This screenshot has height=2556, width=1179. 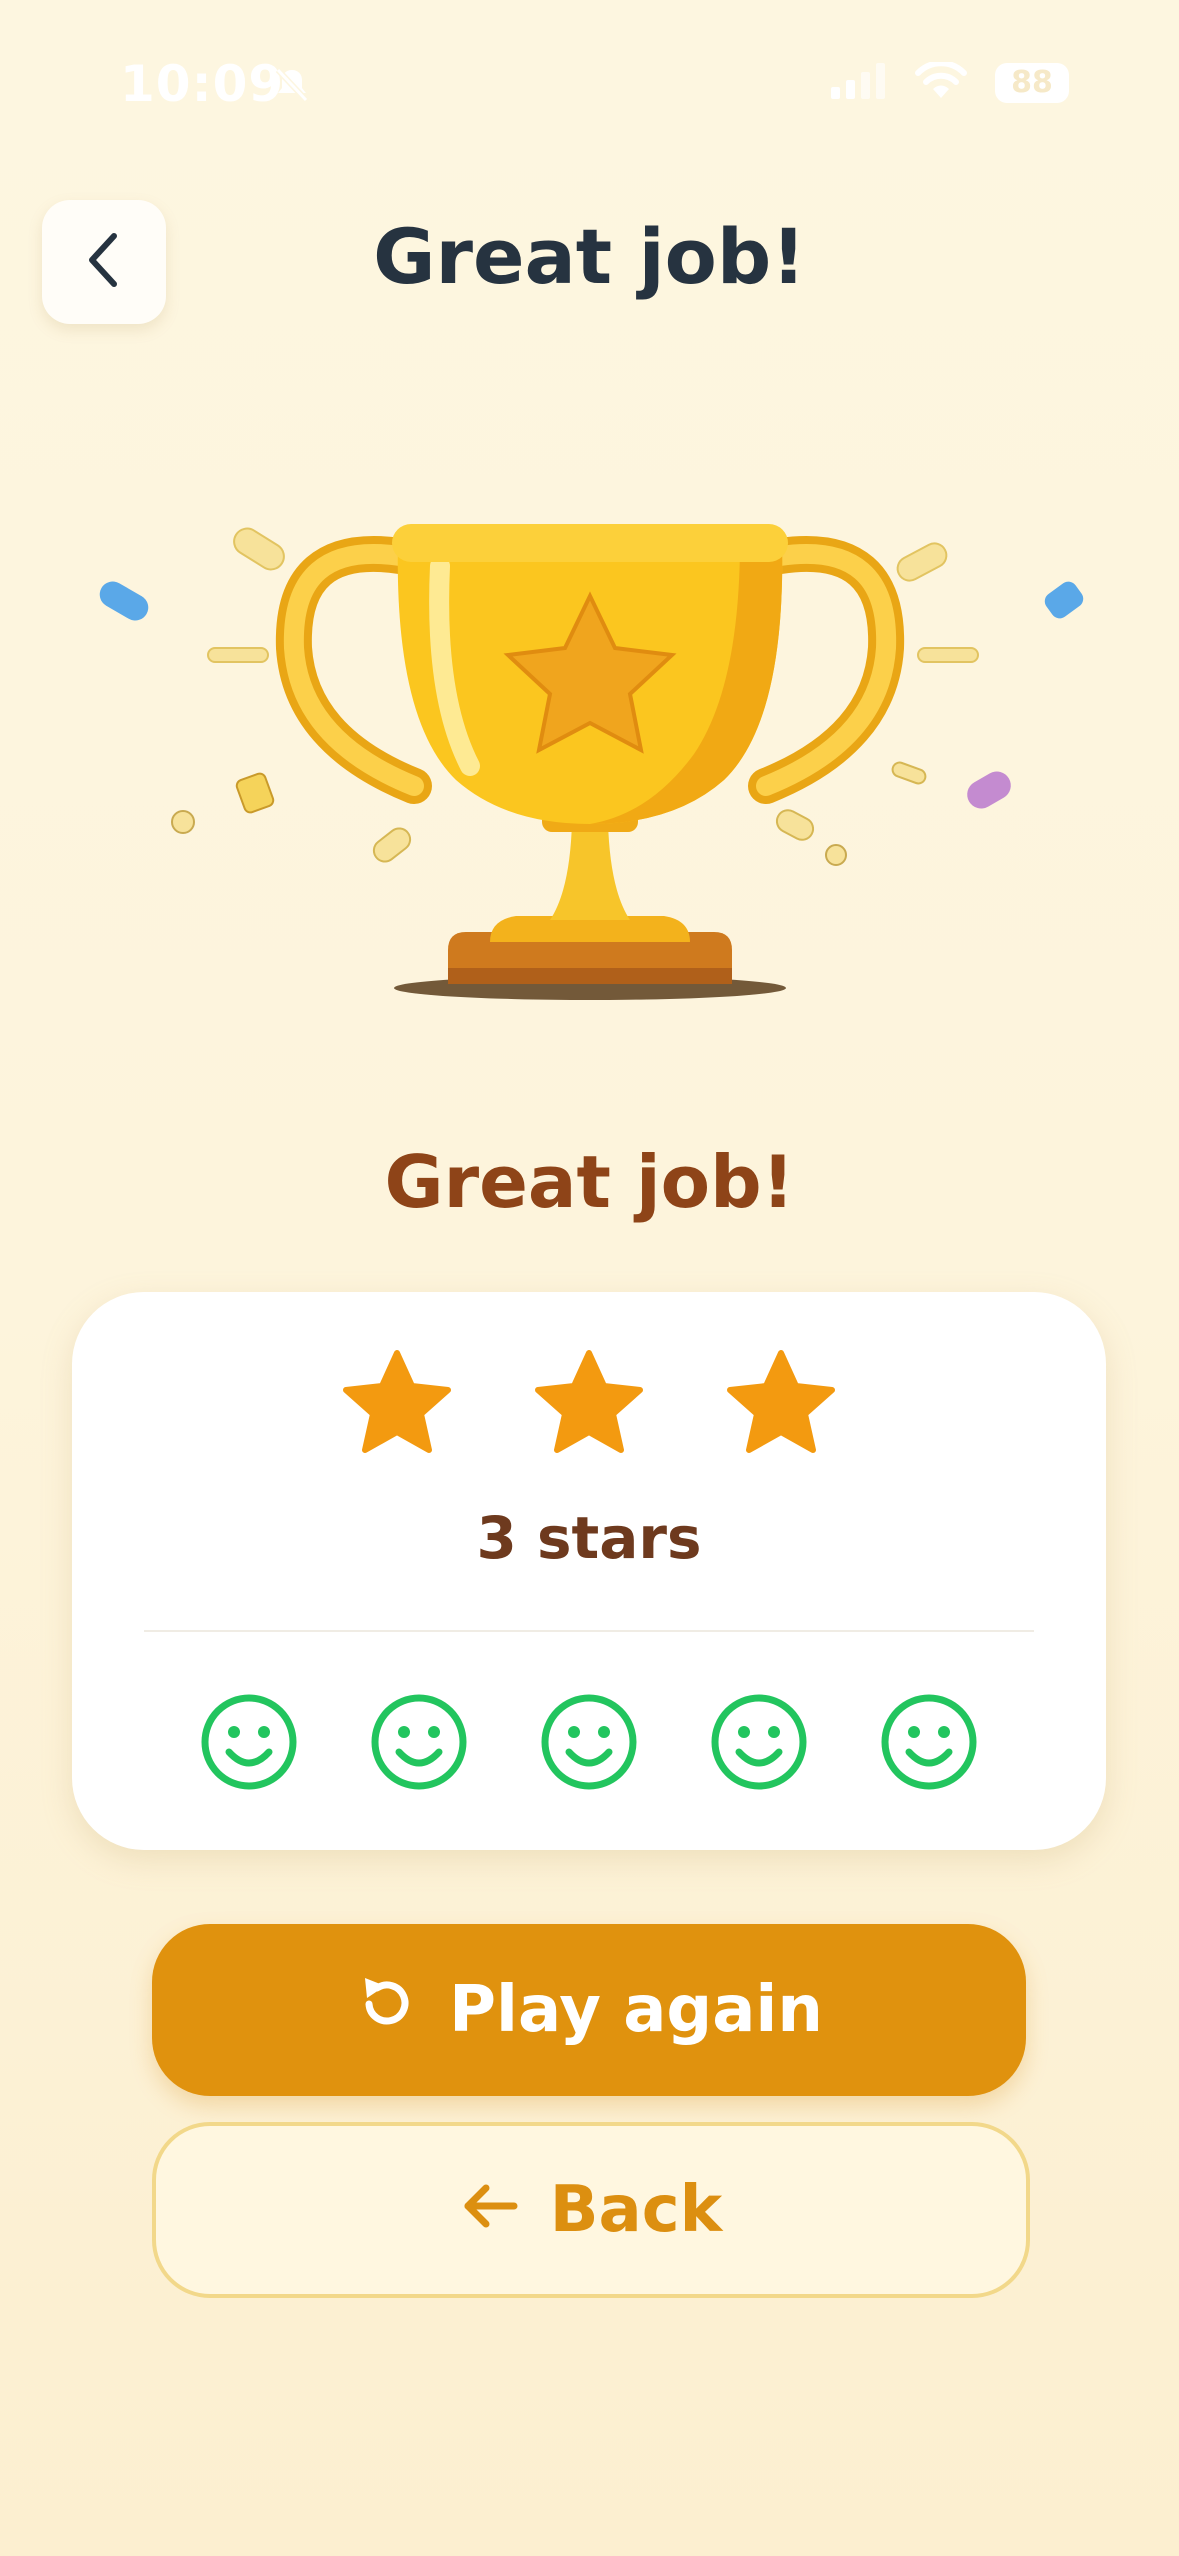 I want to click on play-again-button: Play again, so click(x=589, y=2010).